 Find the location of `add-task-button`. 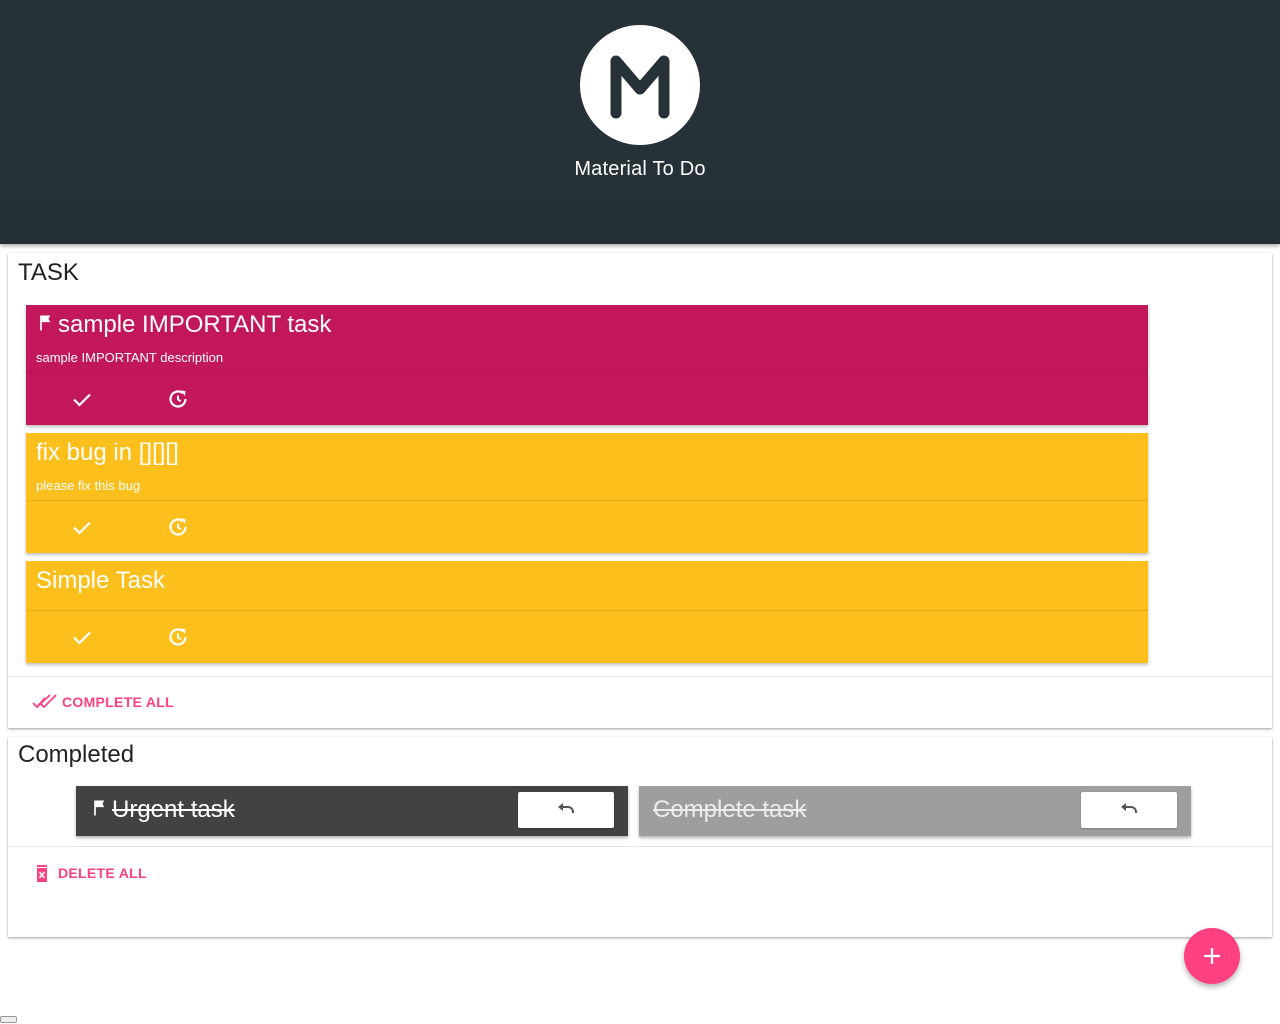

add-task-button is located at coordinates (1212, 956).